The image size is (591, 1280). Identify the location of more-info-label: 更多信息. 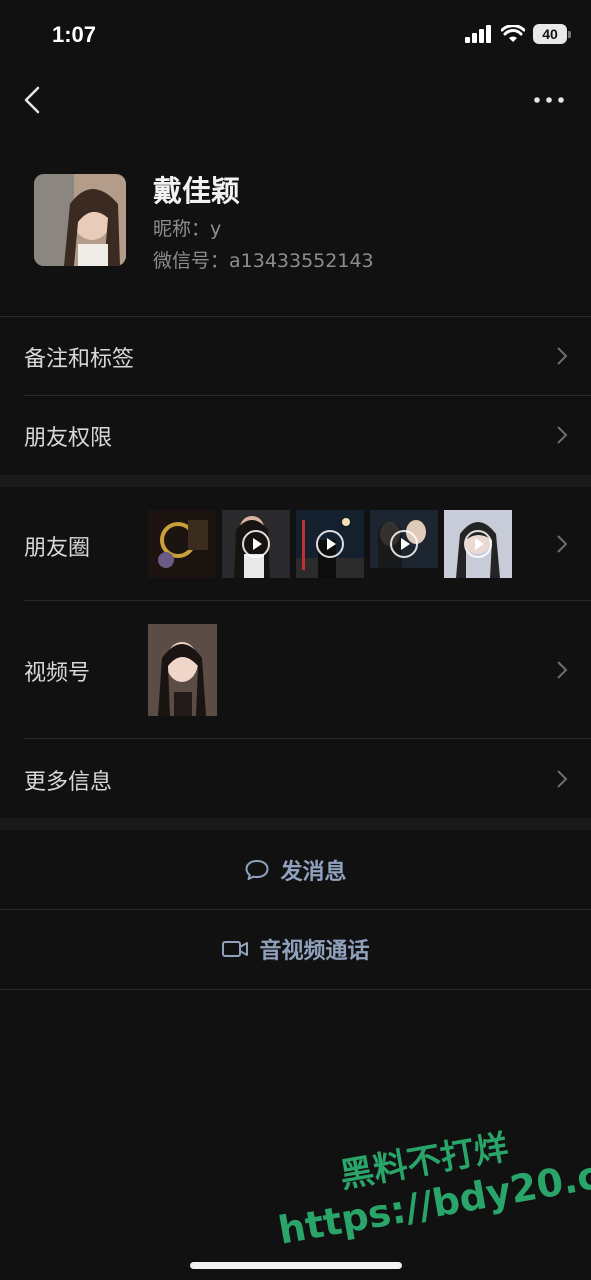
(68, 782).